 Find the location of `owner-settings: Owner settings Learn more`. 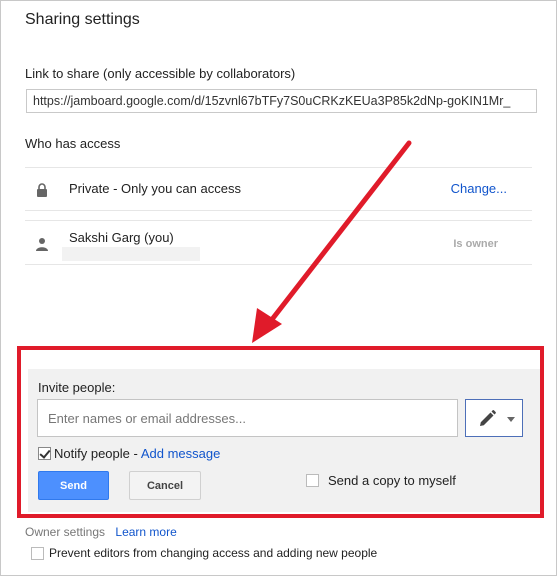

owner-settings: Owner settings Learn more is located at coordinates (101, 532).